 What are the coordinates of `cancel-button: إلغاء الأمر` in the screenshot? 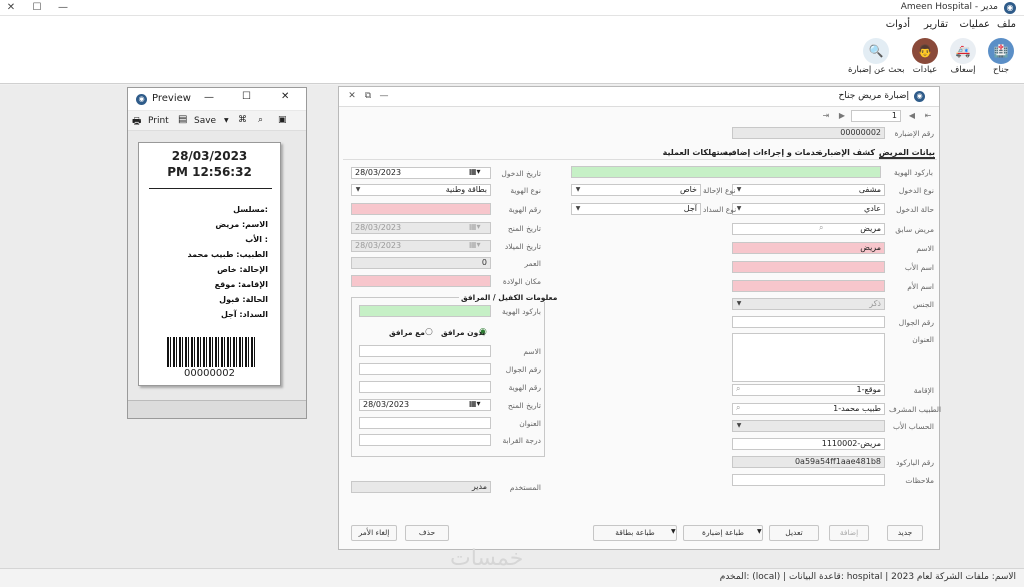 It's located at (374, 533).